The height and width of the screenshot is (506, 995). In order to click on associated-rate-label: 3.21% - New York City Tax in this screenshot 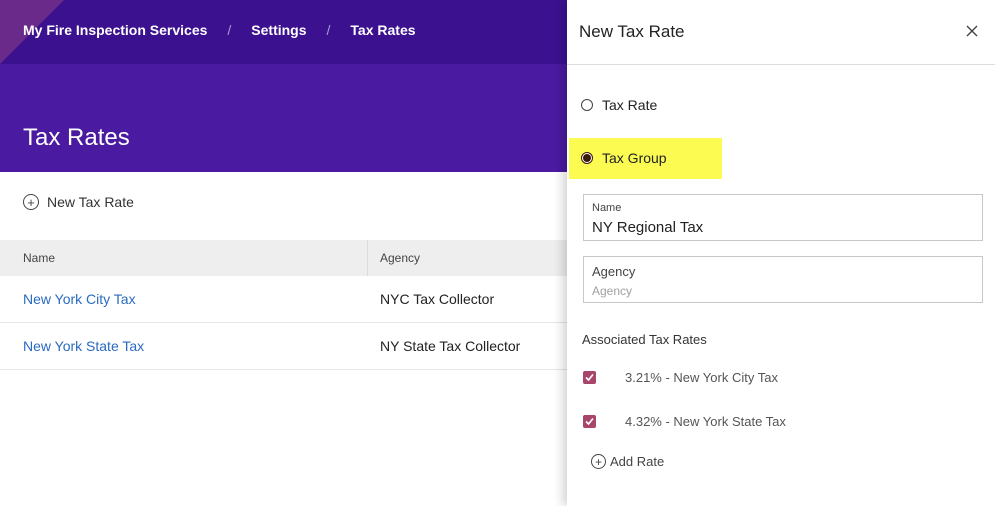, I will do `click(701, 377)`.